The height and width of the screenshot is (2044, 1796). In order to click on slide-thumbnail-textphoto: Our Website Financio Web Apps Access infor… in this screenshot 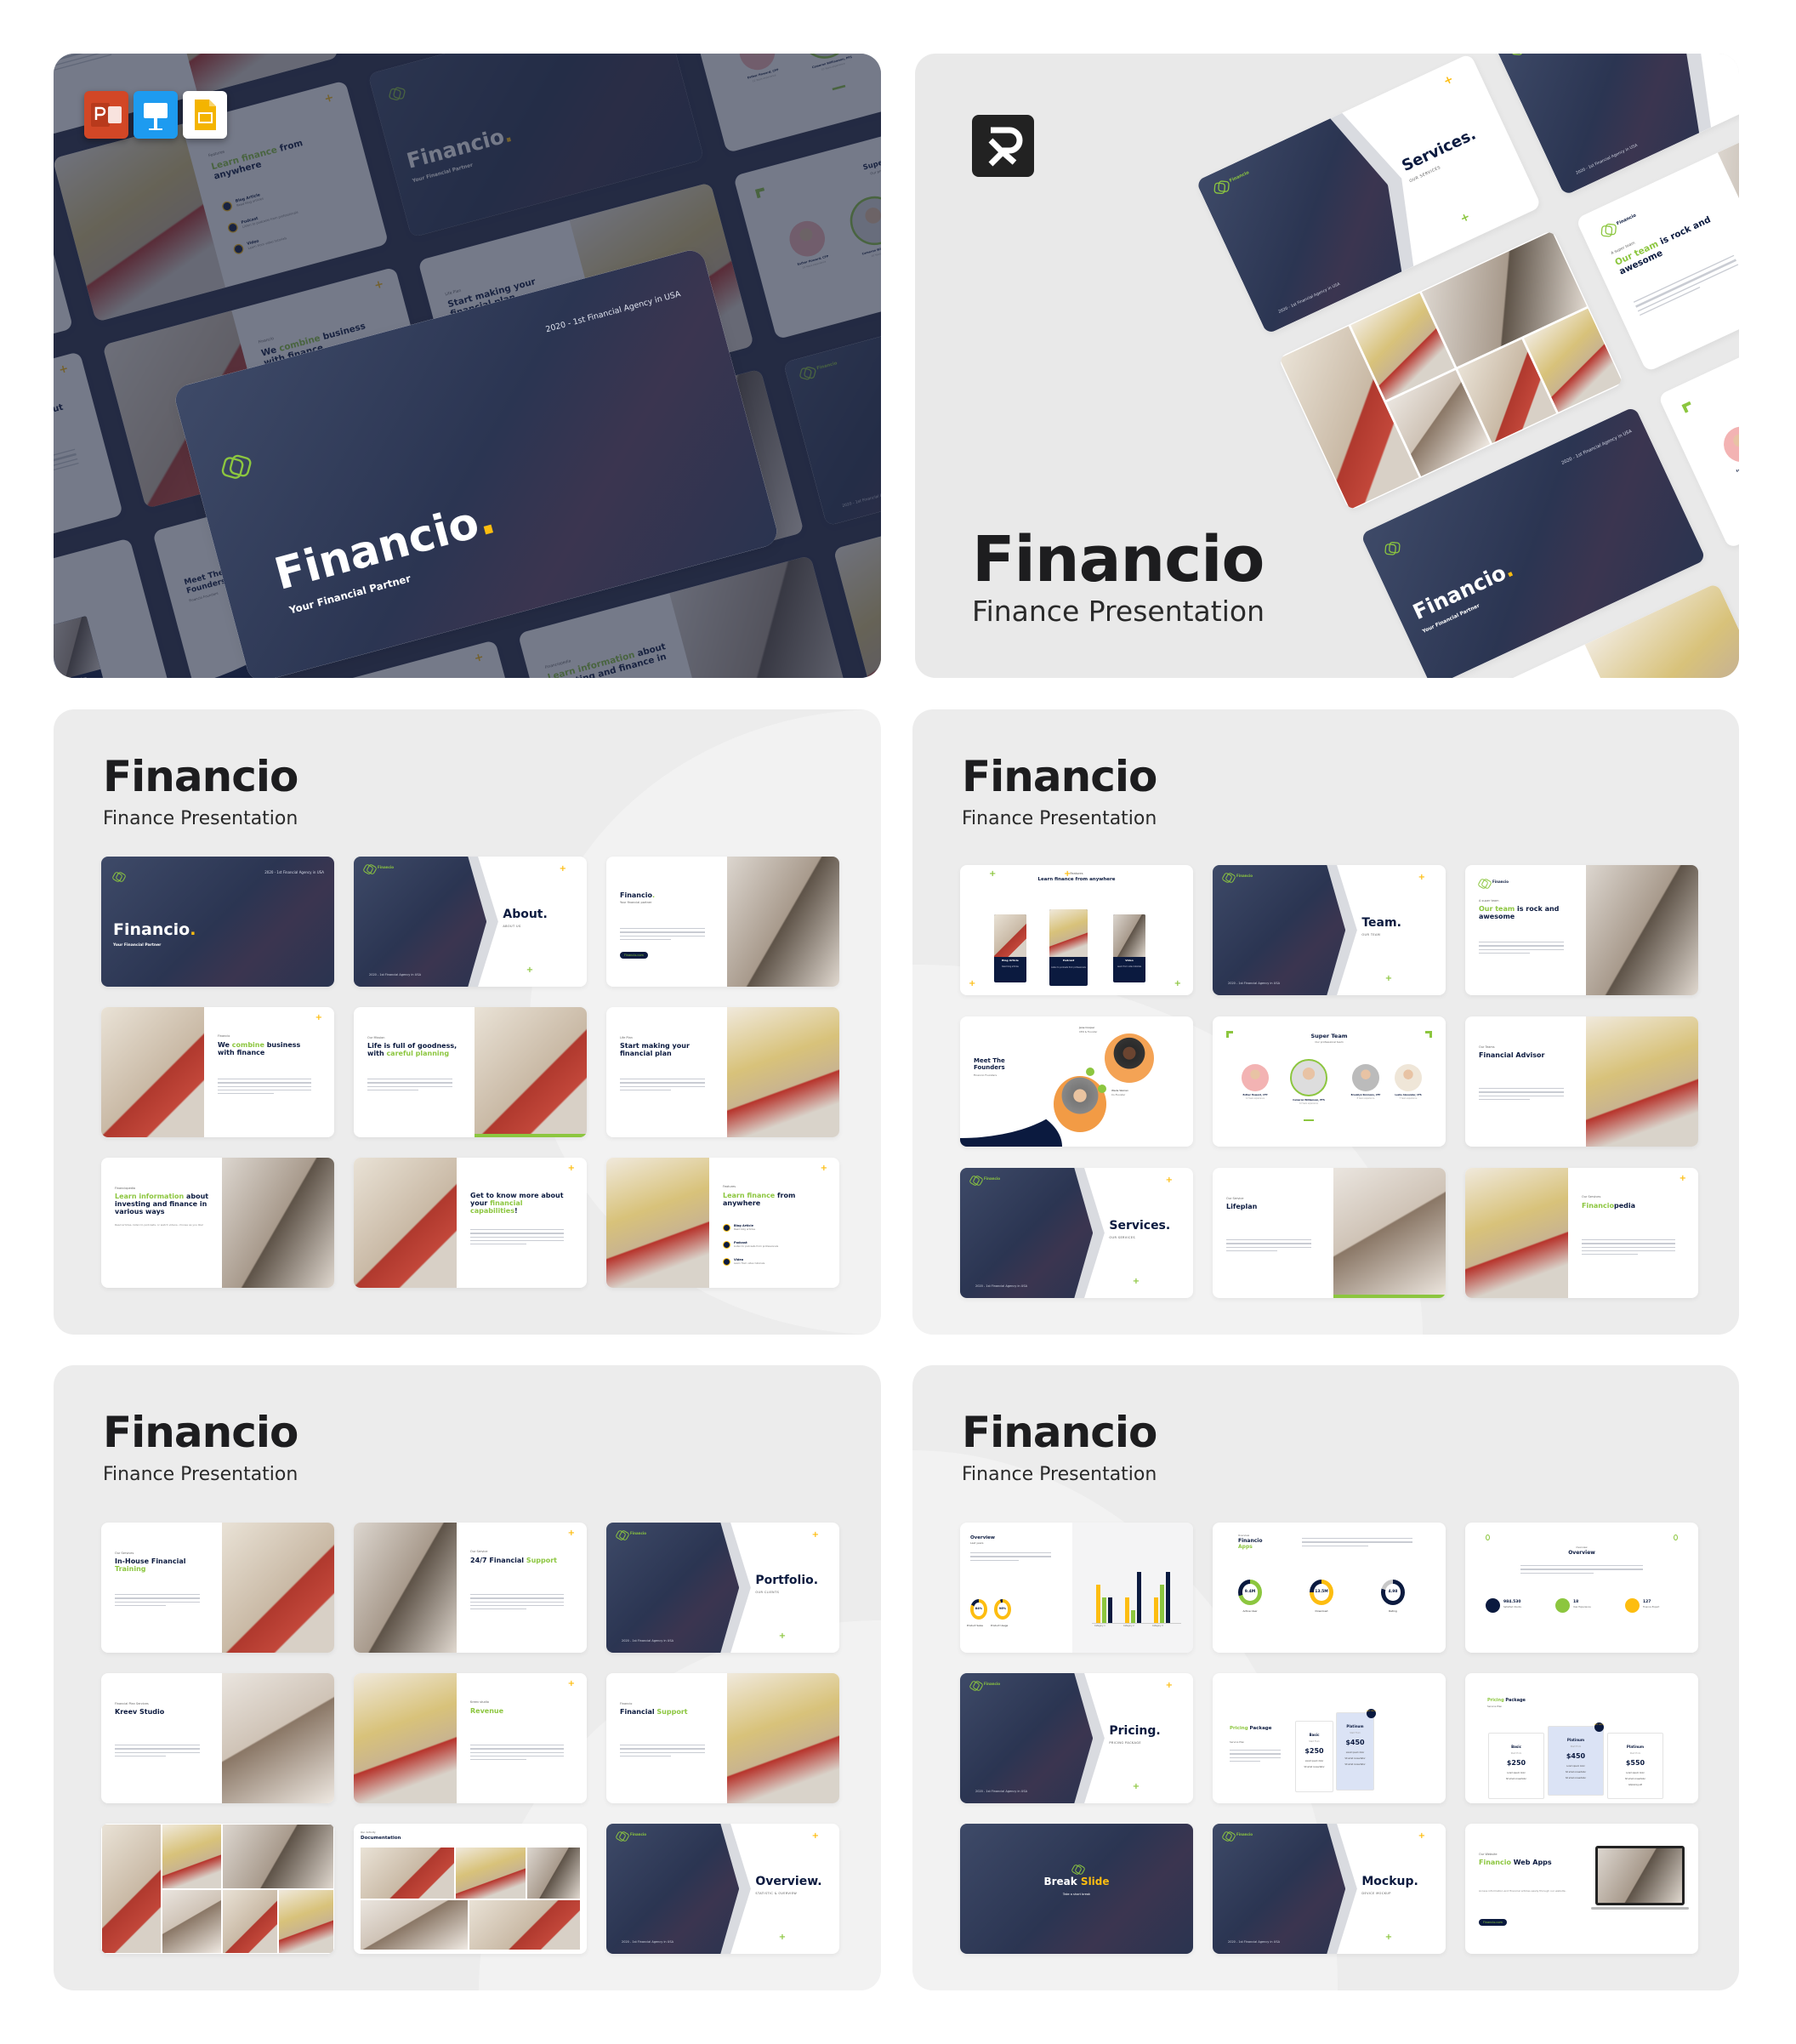, I will do `click(1581, 1889)`.